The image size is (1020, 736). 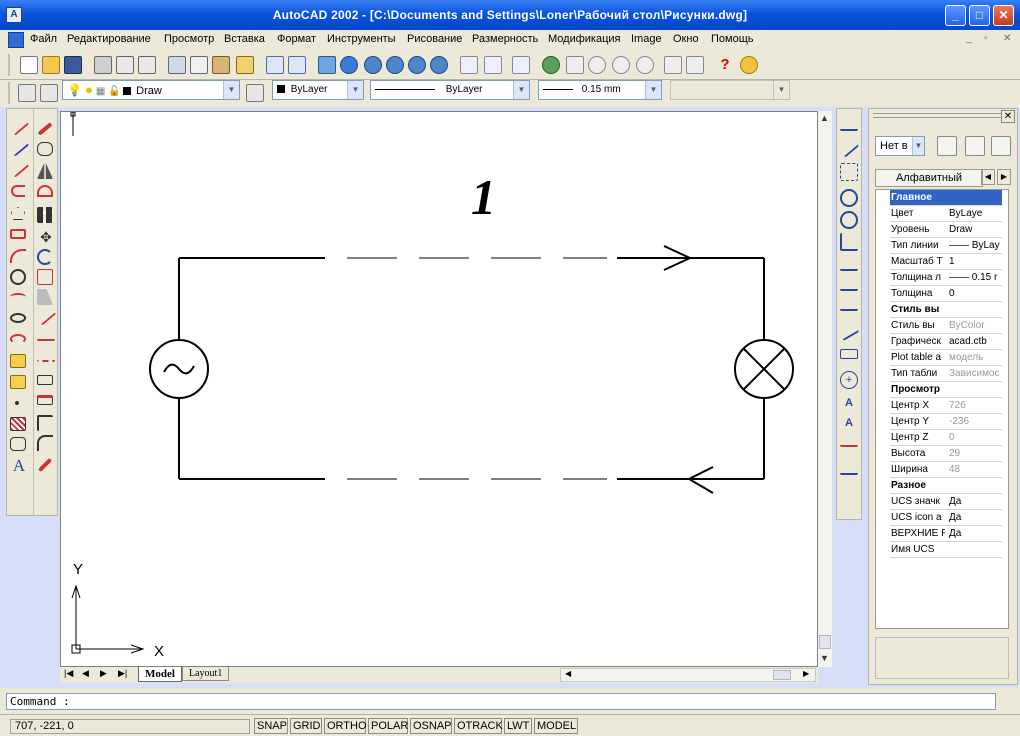 I want to click on redo-icon, so click(x=297, y=65).